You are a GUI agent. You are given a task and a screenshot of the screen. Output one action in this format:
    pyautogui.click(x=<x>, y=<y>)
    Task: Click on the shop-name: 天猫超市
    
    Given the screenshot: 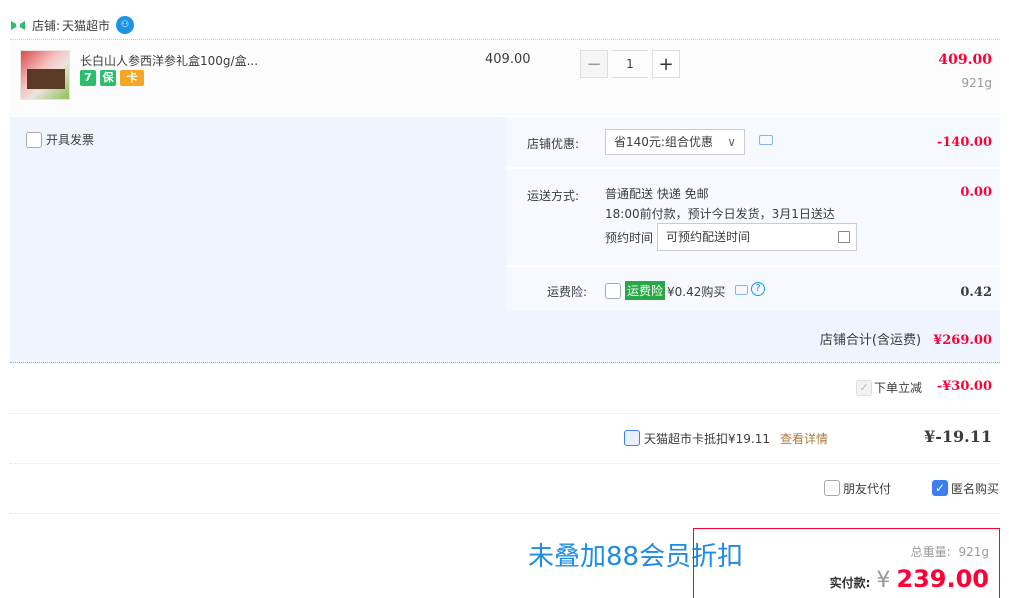 What is the action you would take?
    pyautogui.click(x=86, y=25)
    